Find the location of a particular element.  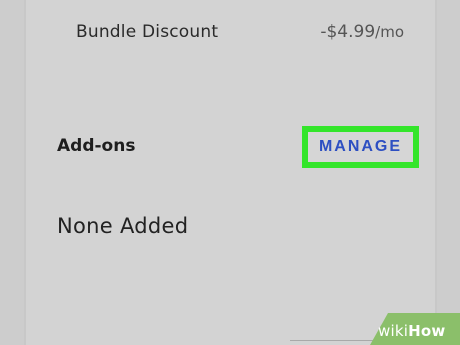

watermark-prefix: wiki is located at coordinates (393, 331).